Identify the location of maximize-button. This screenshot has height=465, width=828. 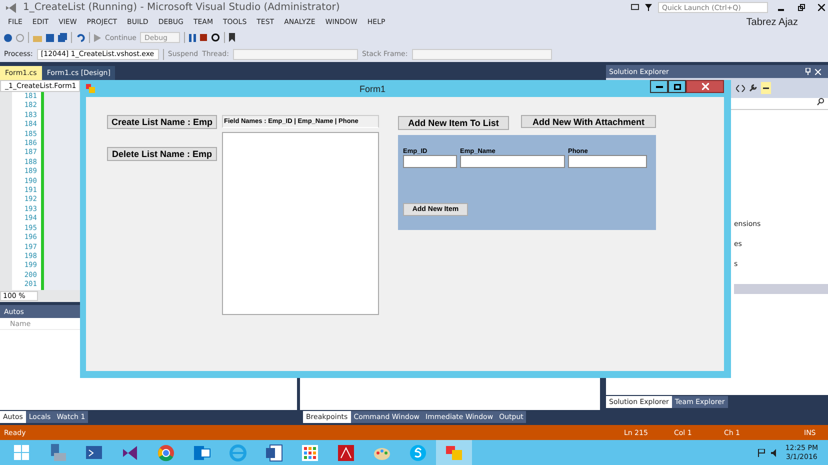
(677, 86).